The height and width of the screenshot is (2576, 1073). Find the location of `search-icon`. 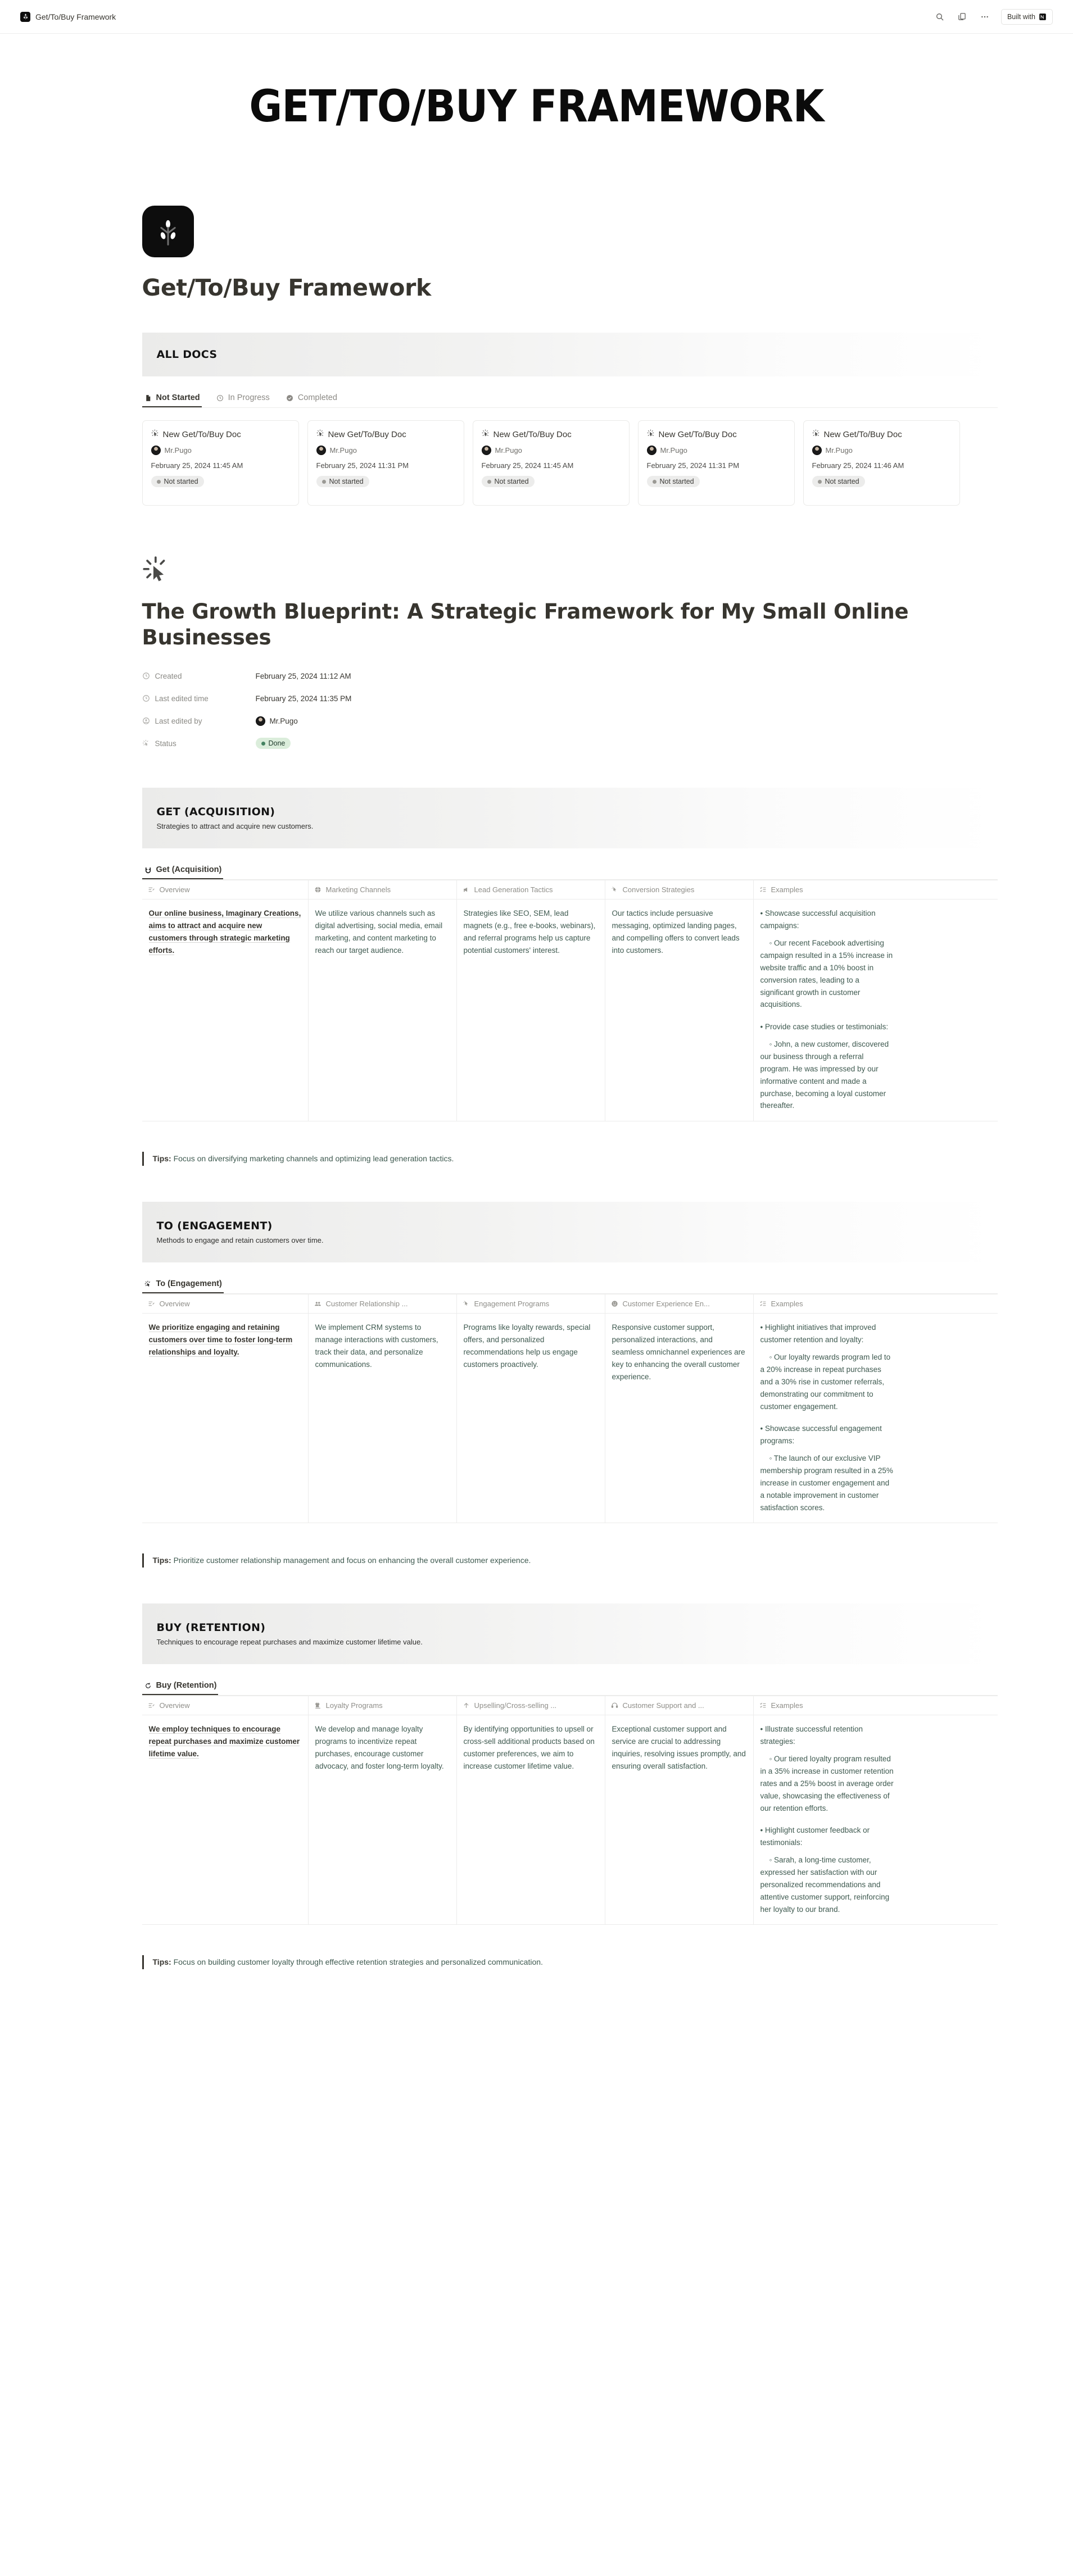

search-icon is located at coordinates (940, 17).